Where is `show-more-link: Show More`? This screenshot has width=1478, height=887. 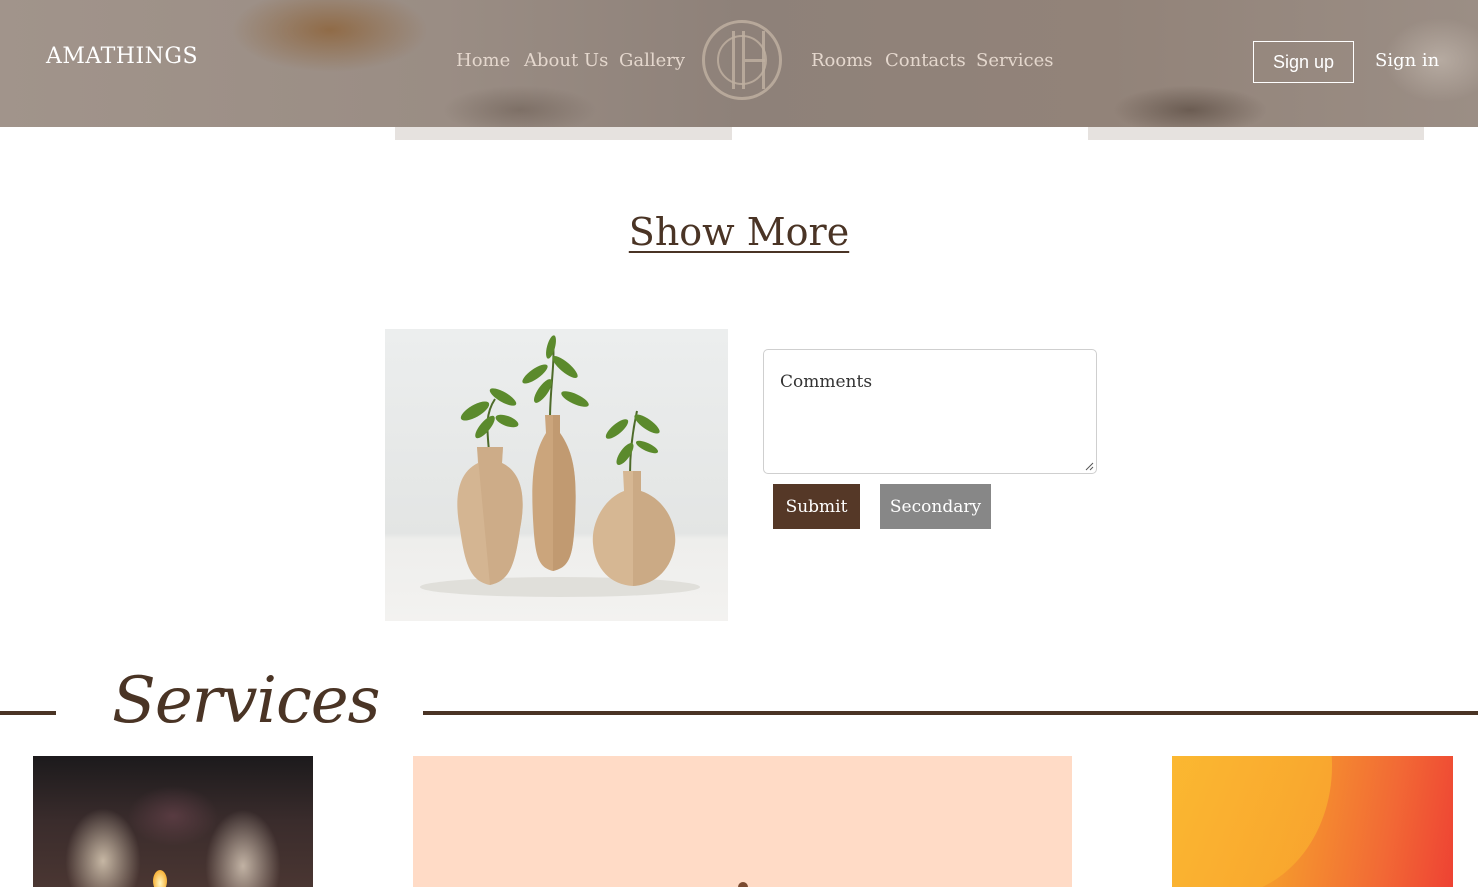 show-more-link: Show More is located at coordinates (739, 232).